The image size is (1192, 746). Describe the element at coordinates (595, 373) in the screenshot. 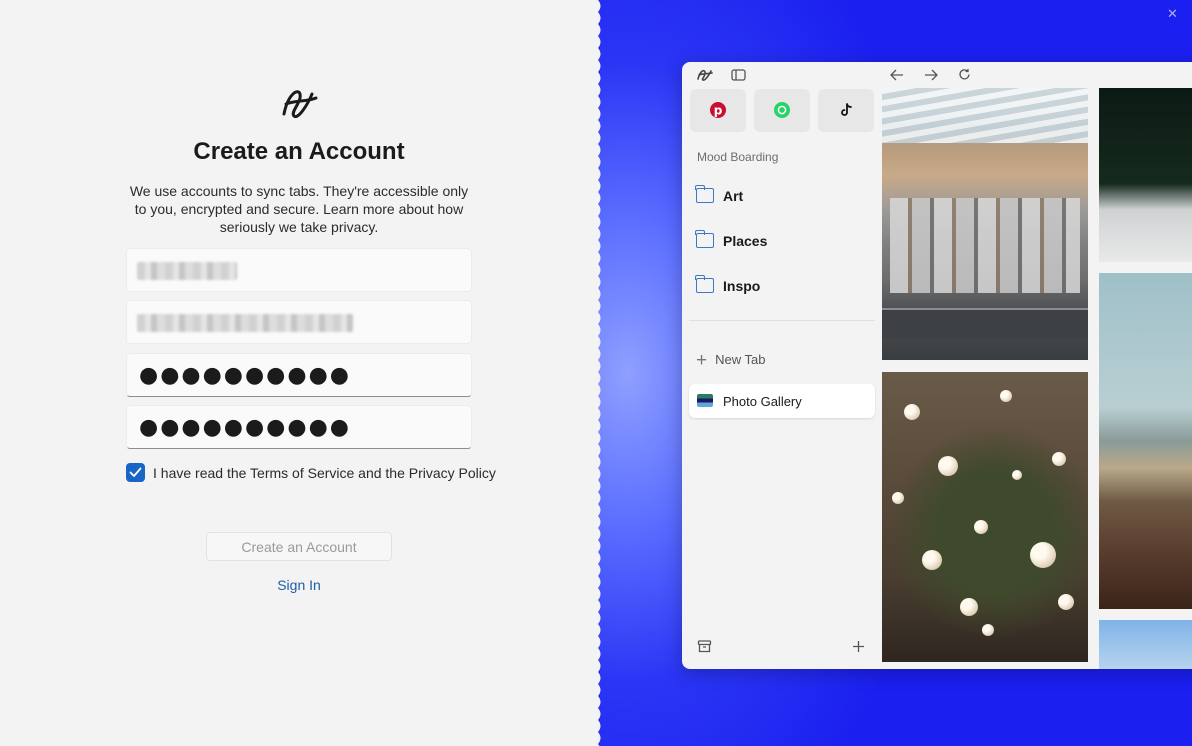

I see `wavy-divider` at that location.